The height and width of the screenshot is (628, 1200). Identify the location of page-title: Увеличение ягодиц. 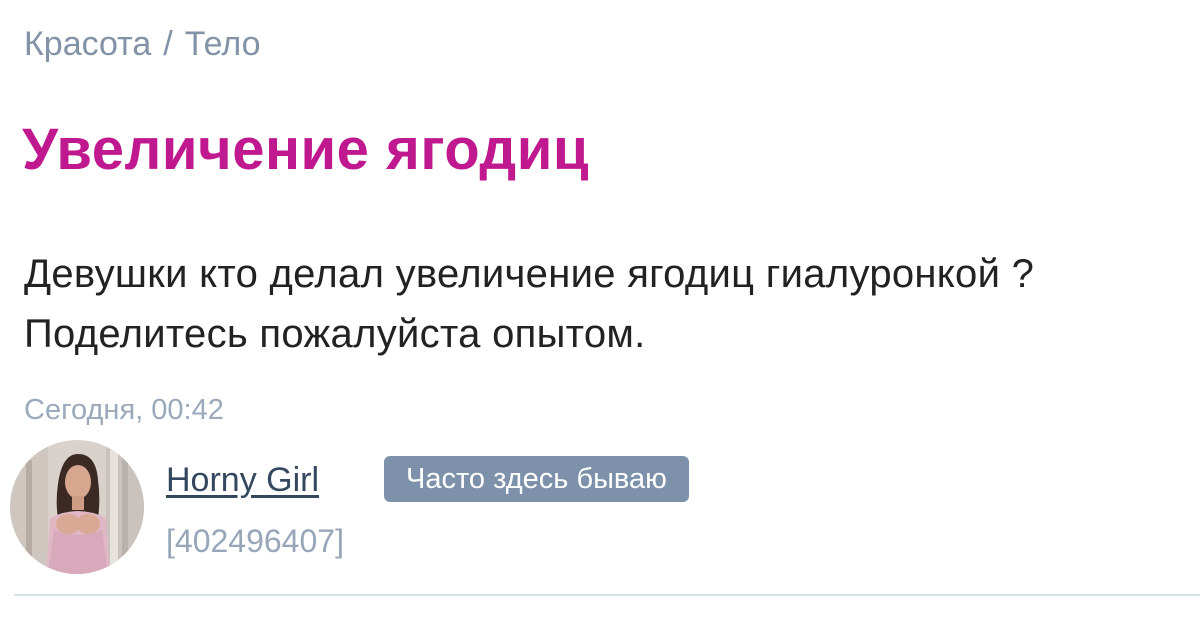
(306, 149).